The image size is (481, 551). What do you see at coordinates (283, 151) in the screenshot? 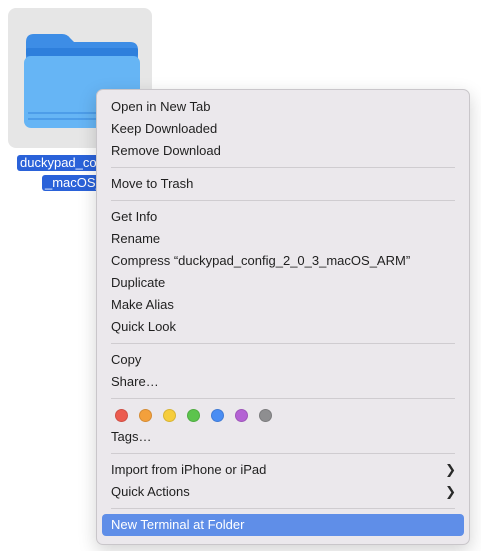
I see `menu-item-remove-download: Remove Download` at bounding box center [283, 151].